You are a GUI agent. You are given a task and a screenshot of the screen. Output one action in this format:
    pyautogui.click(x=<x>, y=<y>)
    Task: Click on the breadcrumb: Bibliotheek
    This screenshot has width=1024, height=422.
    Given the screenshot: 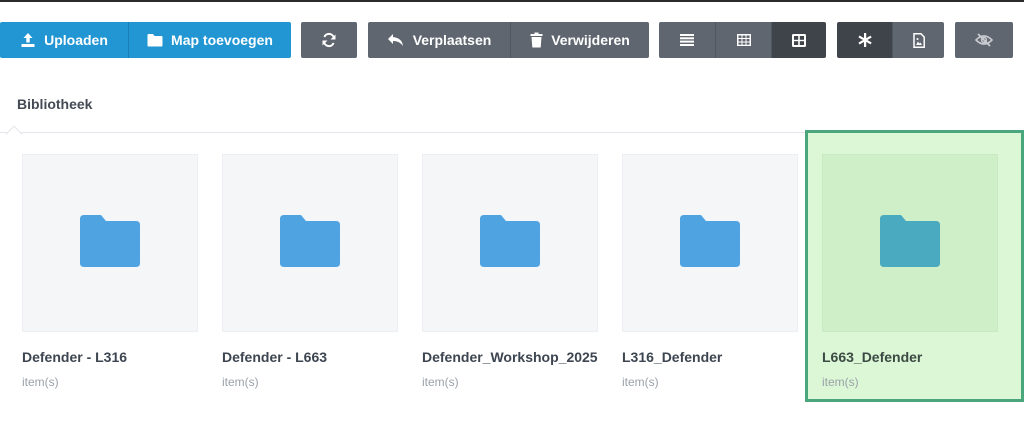 What is the action you would take?
    pyautogui.click(x=512, y=104)
    